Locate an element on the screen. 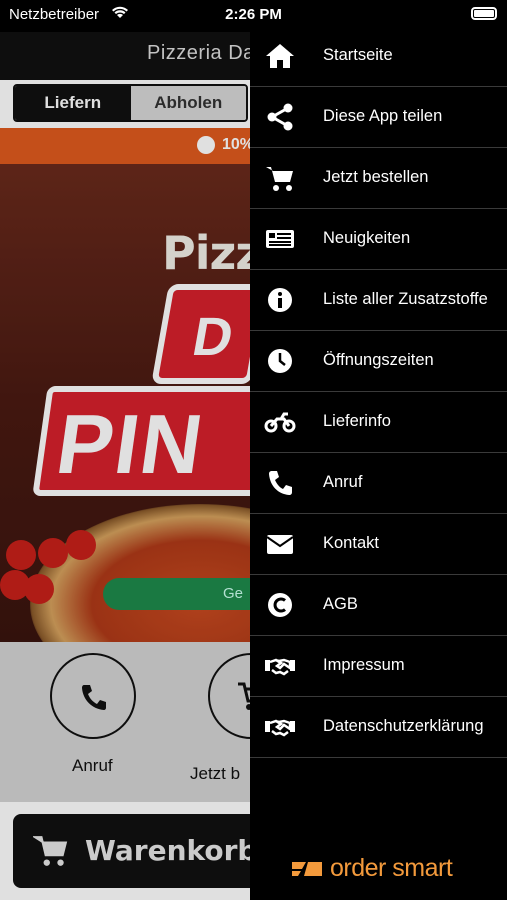 This screenshot has width=507, height=900. menu-item-delivery-info: Lieferinfo is located at coordinates (378, 422).